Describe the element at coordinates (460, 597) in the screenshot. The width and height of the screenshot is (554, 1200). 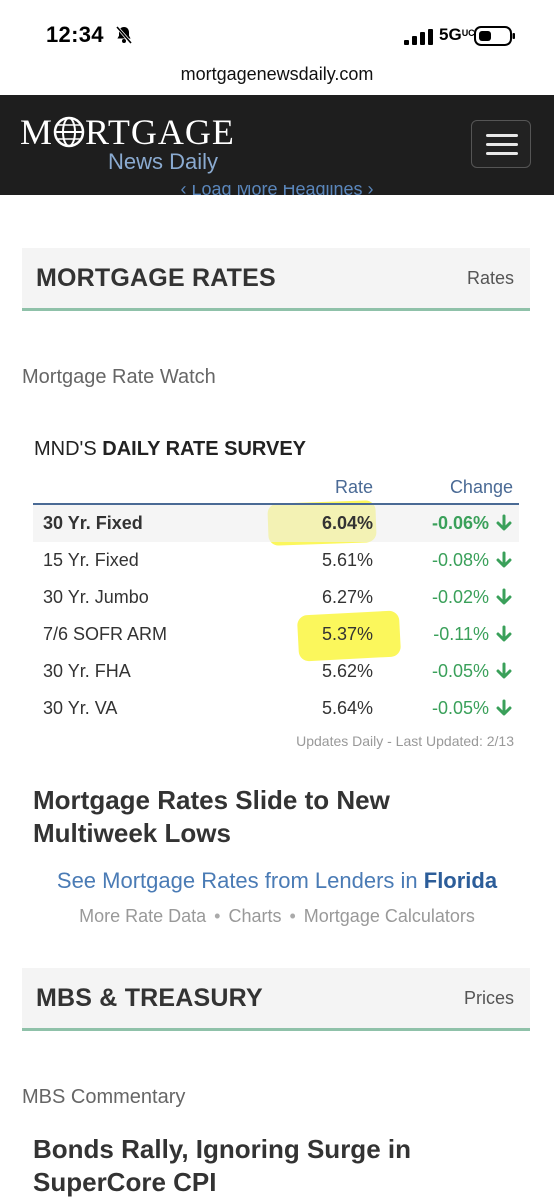
I see `change-value: -0.02%` at that location.